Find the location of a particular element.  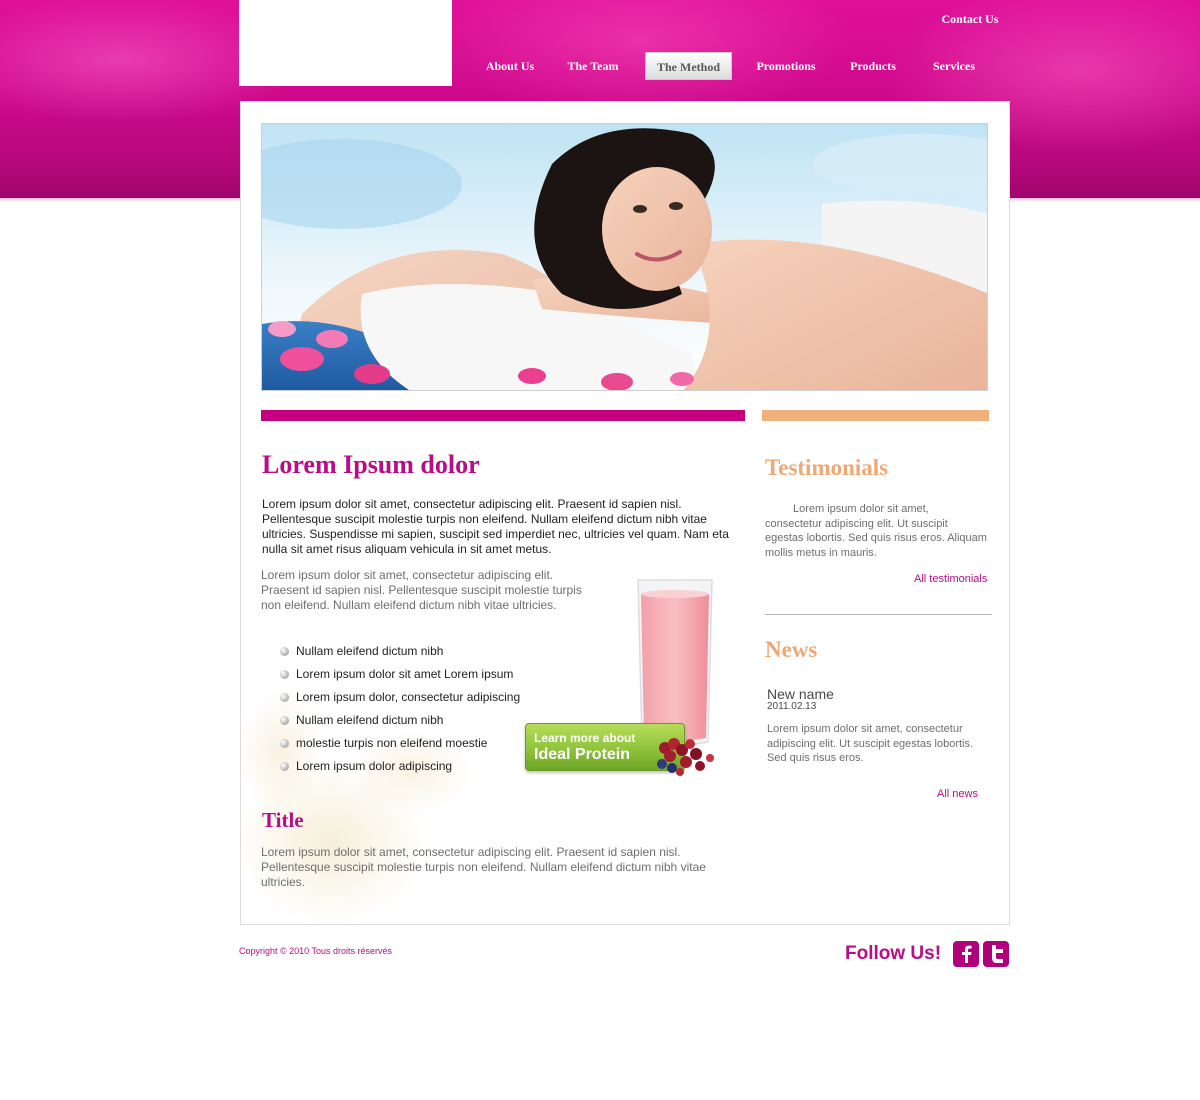

follow-us-label: Follow Us! is located at coordinates (893, 953).